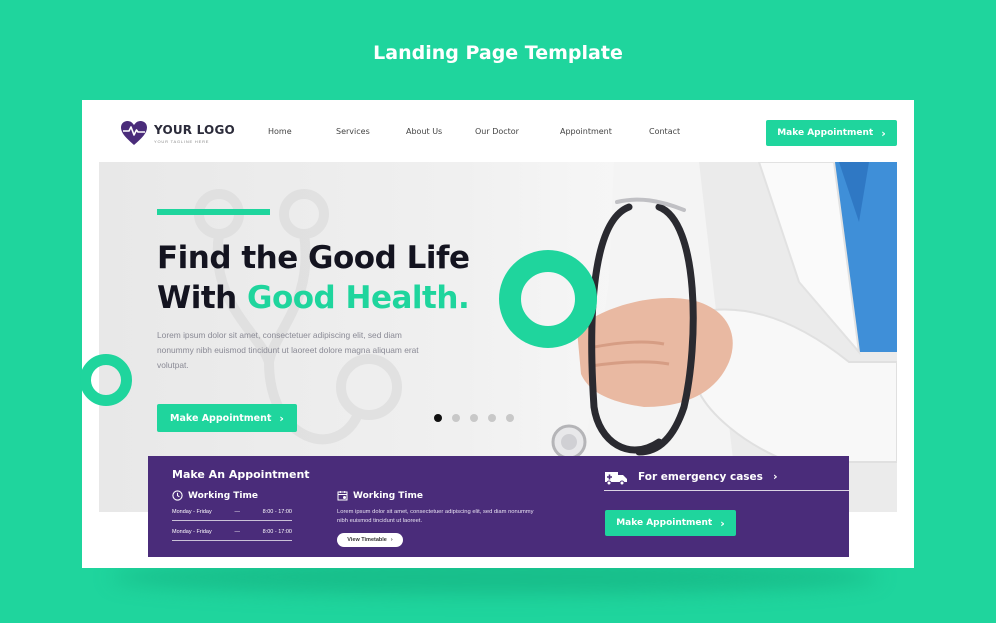 This screenshot has width=996, height=623. Describe the element at coordinates (388, 495) in the screenshot. I see `working-time-label-2: Working Time` at that location.